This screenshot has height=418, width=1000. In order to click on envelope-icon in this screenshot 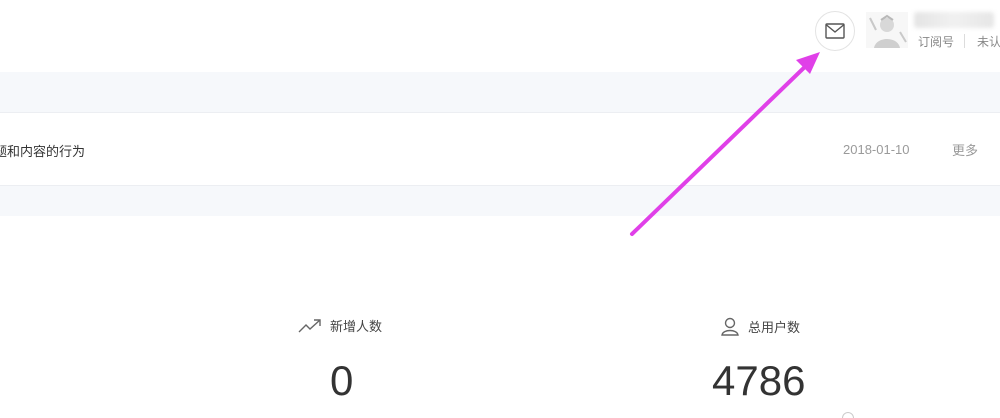, I will do `click(835, 31)`.